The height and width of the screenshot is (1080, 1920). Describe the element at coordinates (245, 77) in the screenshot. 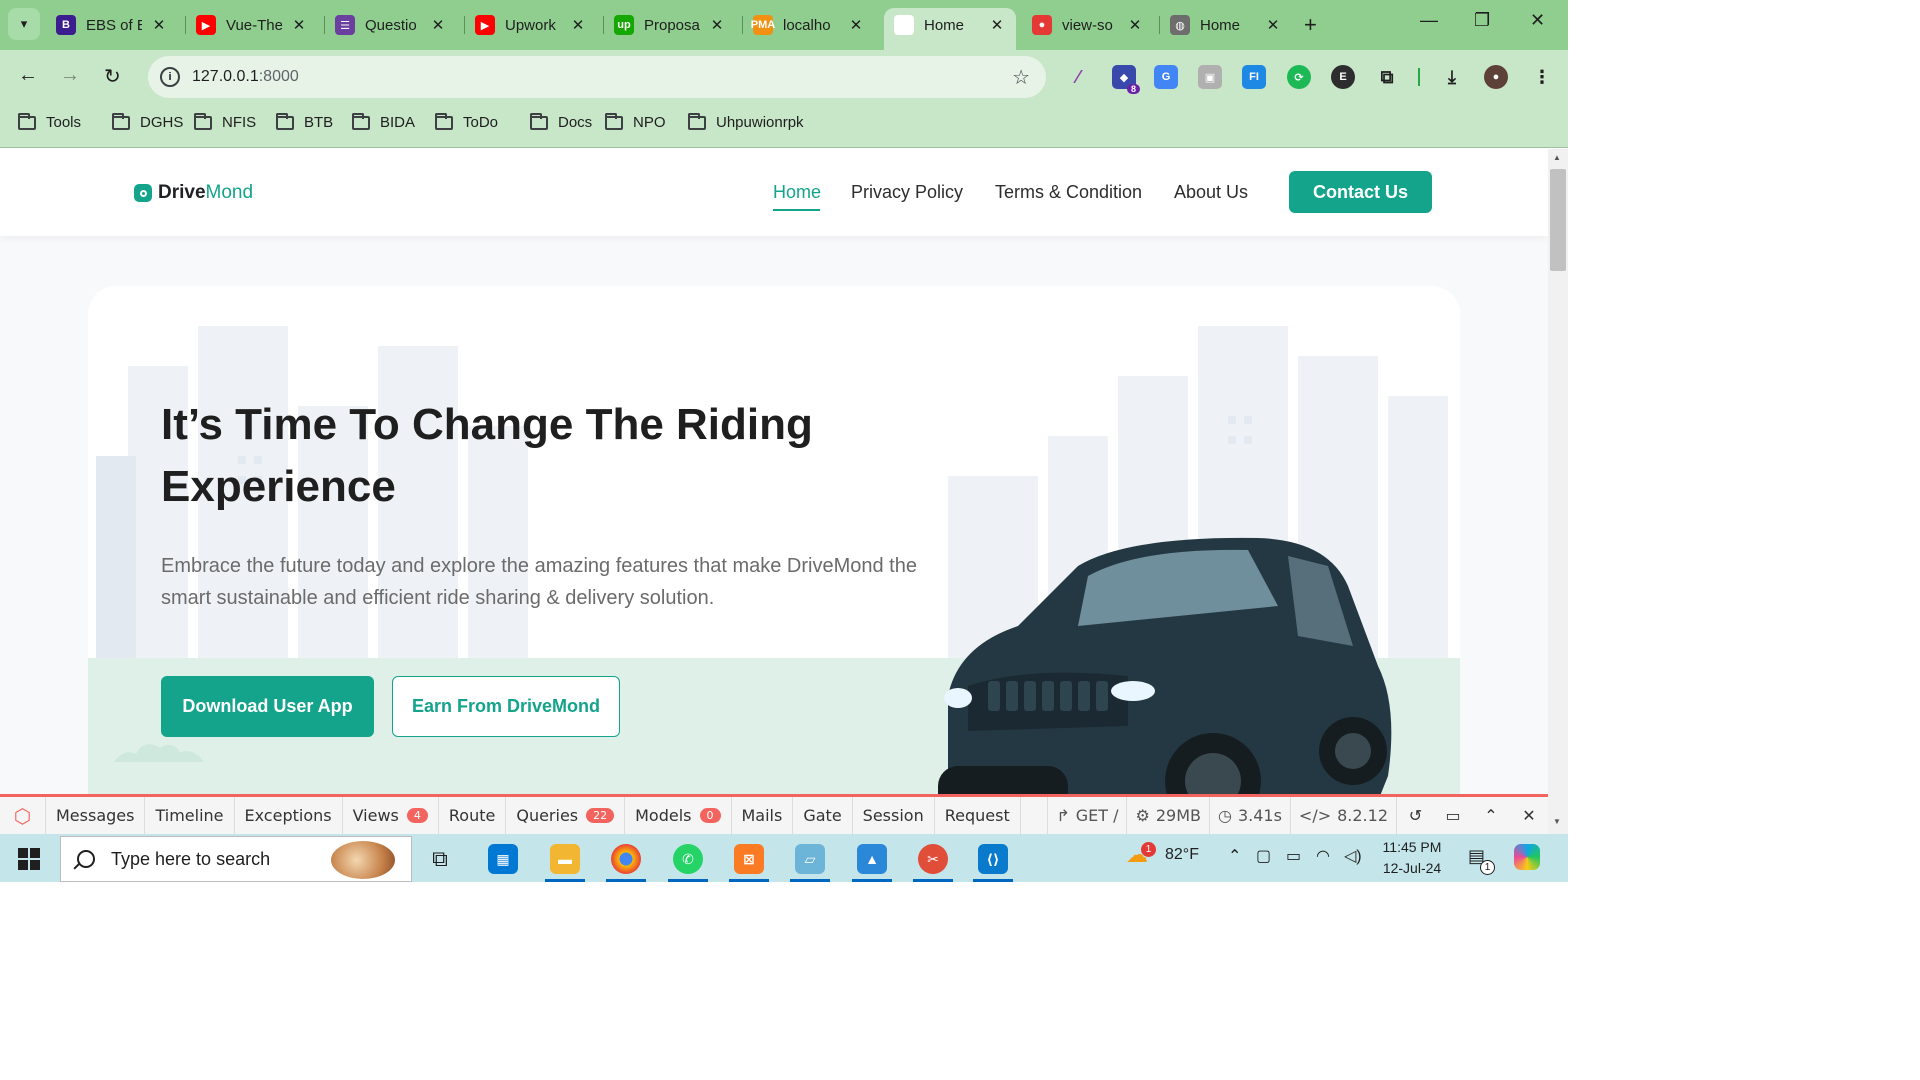

I see `url-text: 127.0.0.1:8000` at that location.